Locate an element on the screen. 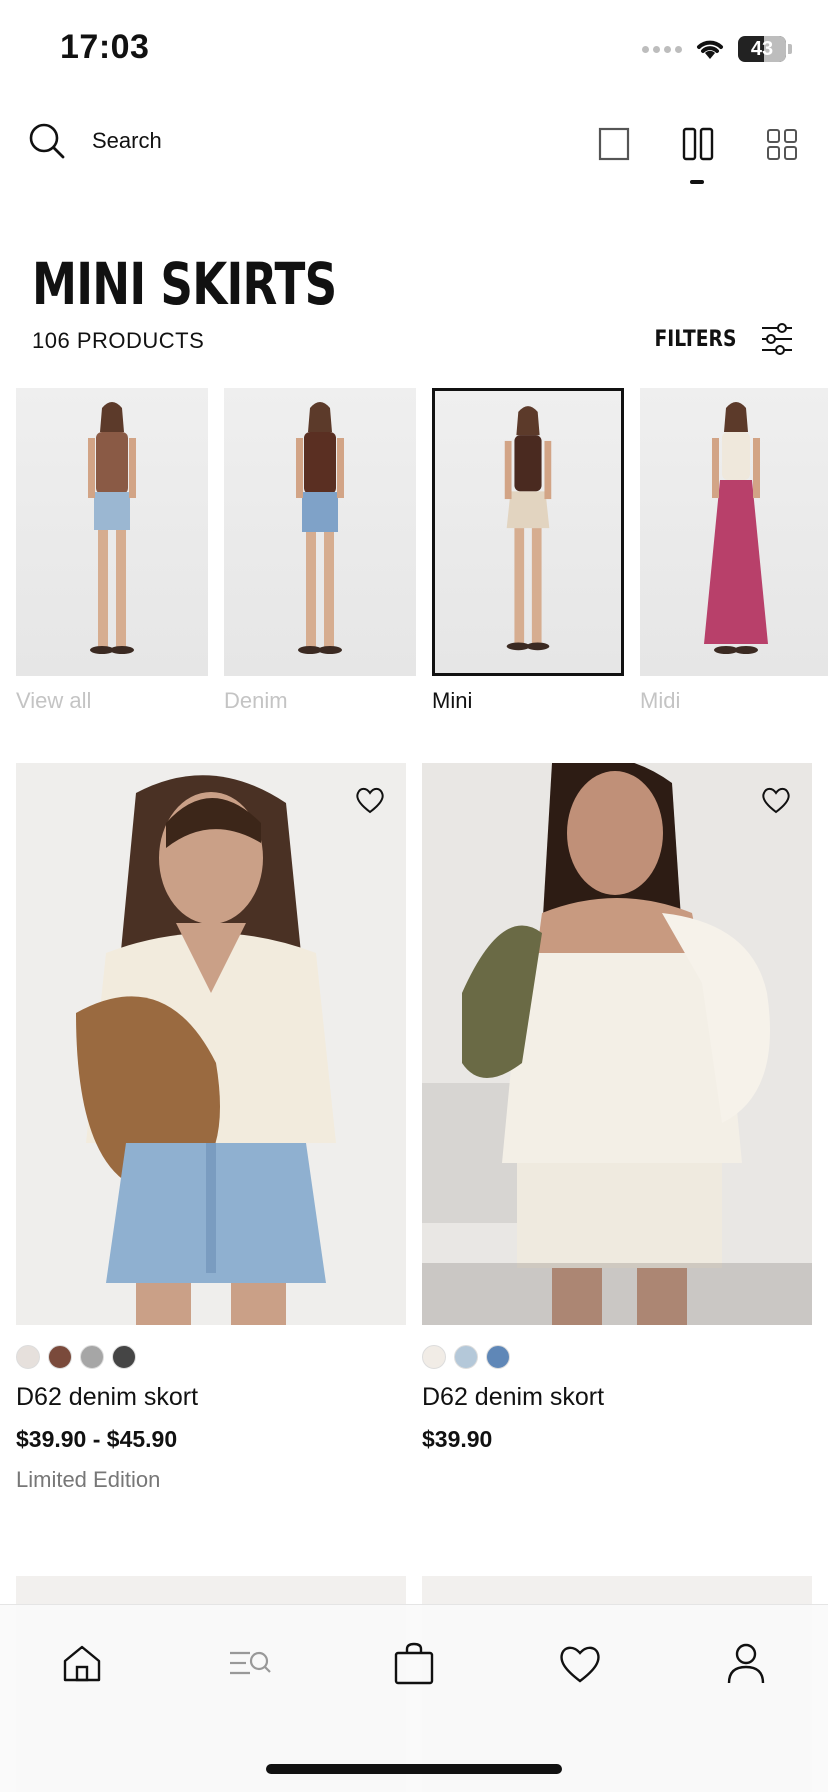  search-icon is located at coordinates (47, 141).